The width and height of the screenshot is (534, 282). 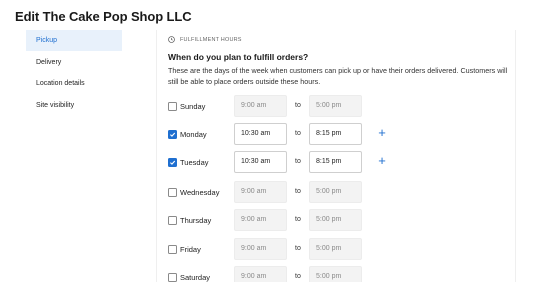 I want to click on day-label: Friday, so click(x=190, y=249).